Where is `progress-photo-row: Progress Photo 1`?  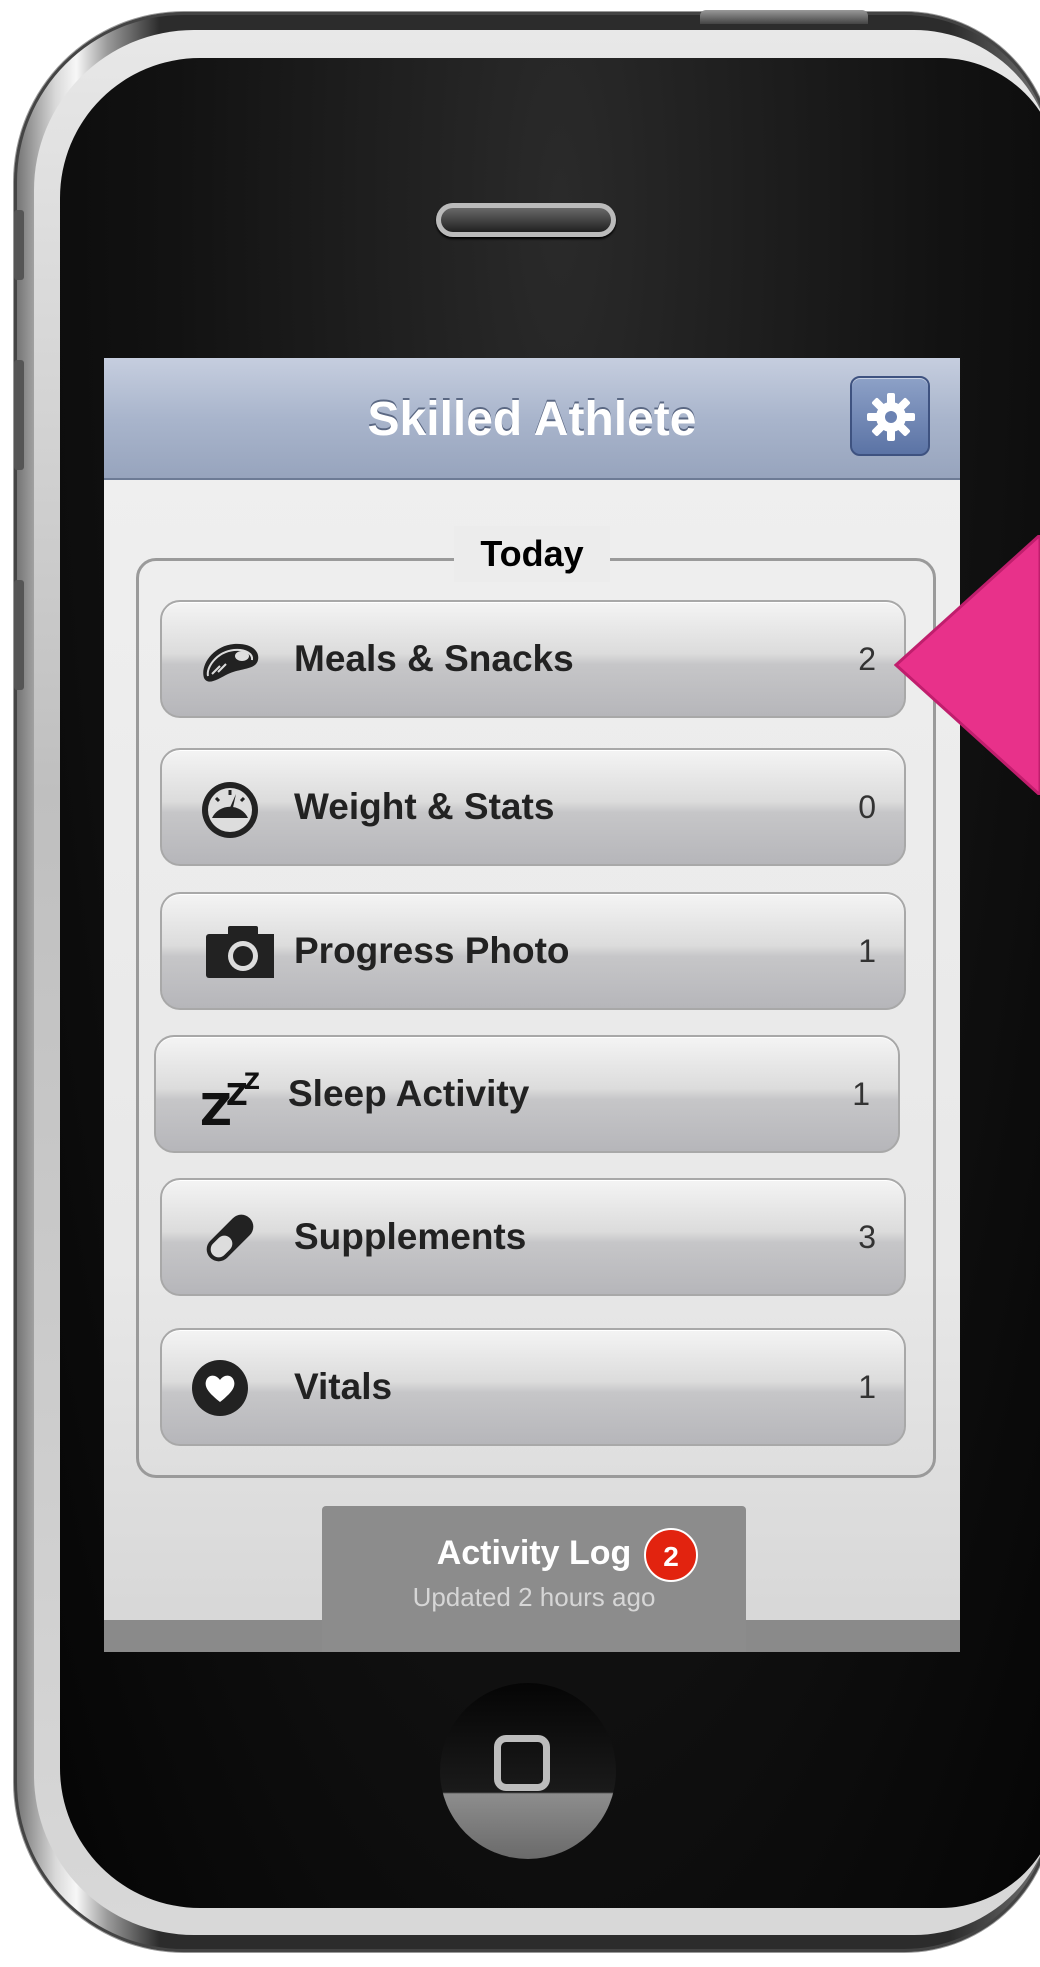
progress-photo-row: Progress Photo 1 is located at coordinates (533, 951).